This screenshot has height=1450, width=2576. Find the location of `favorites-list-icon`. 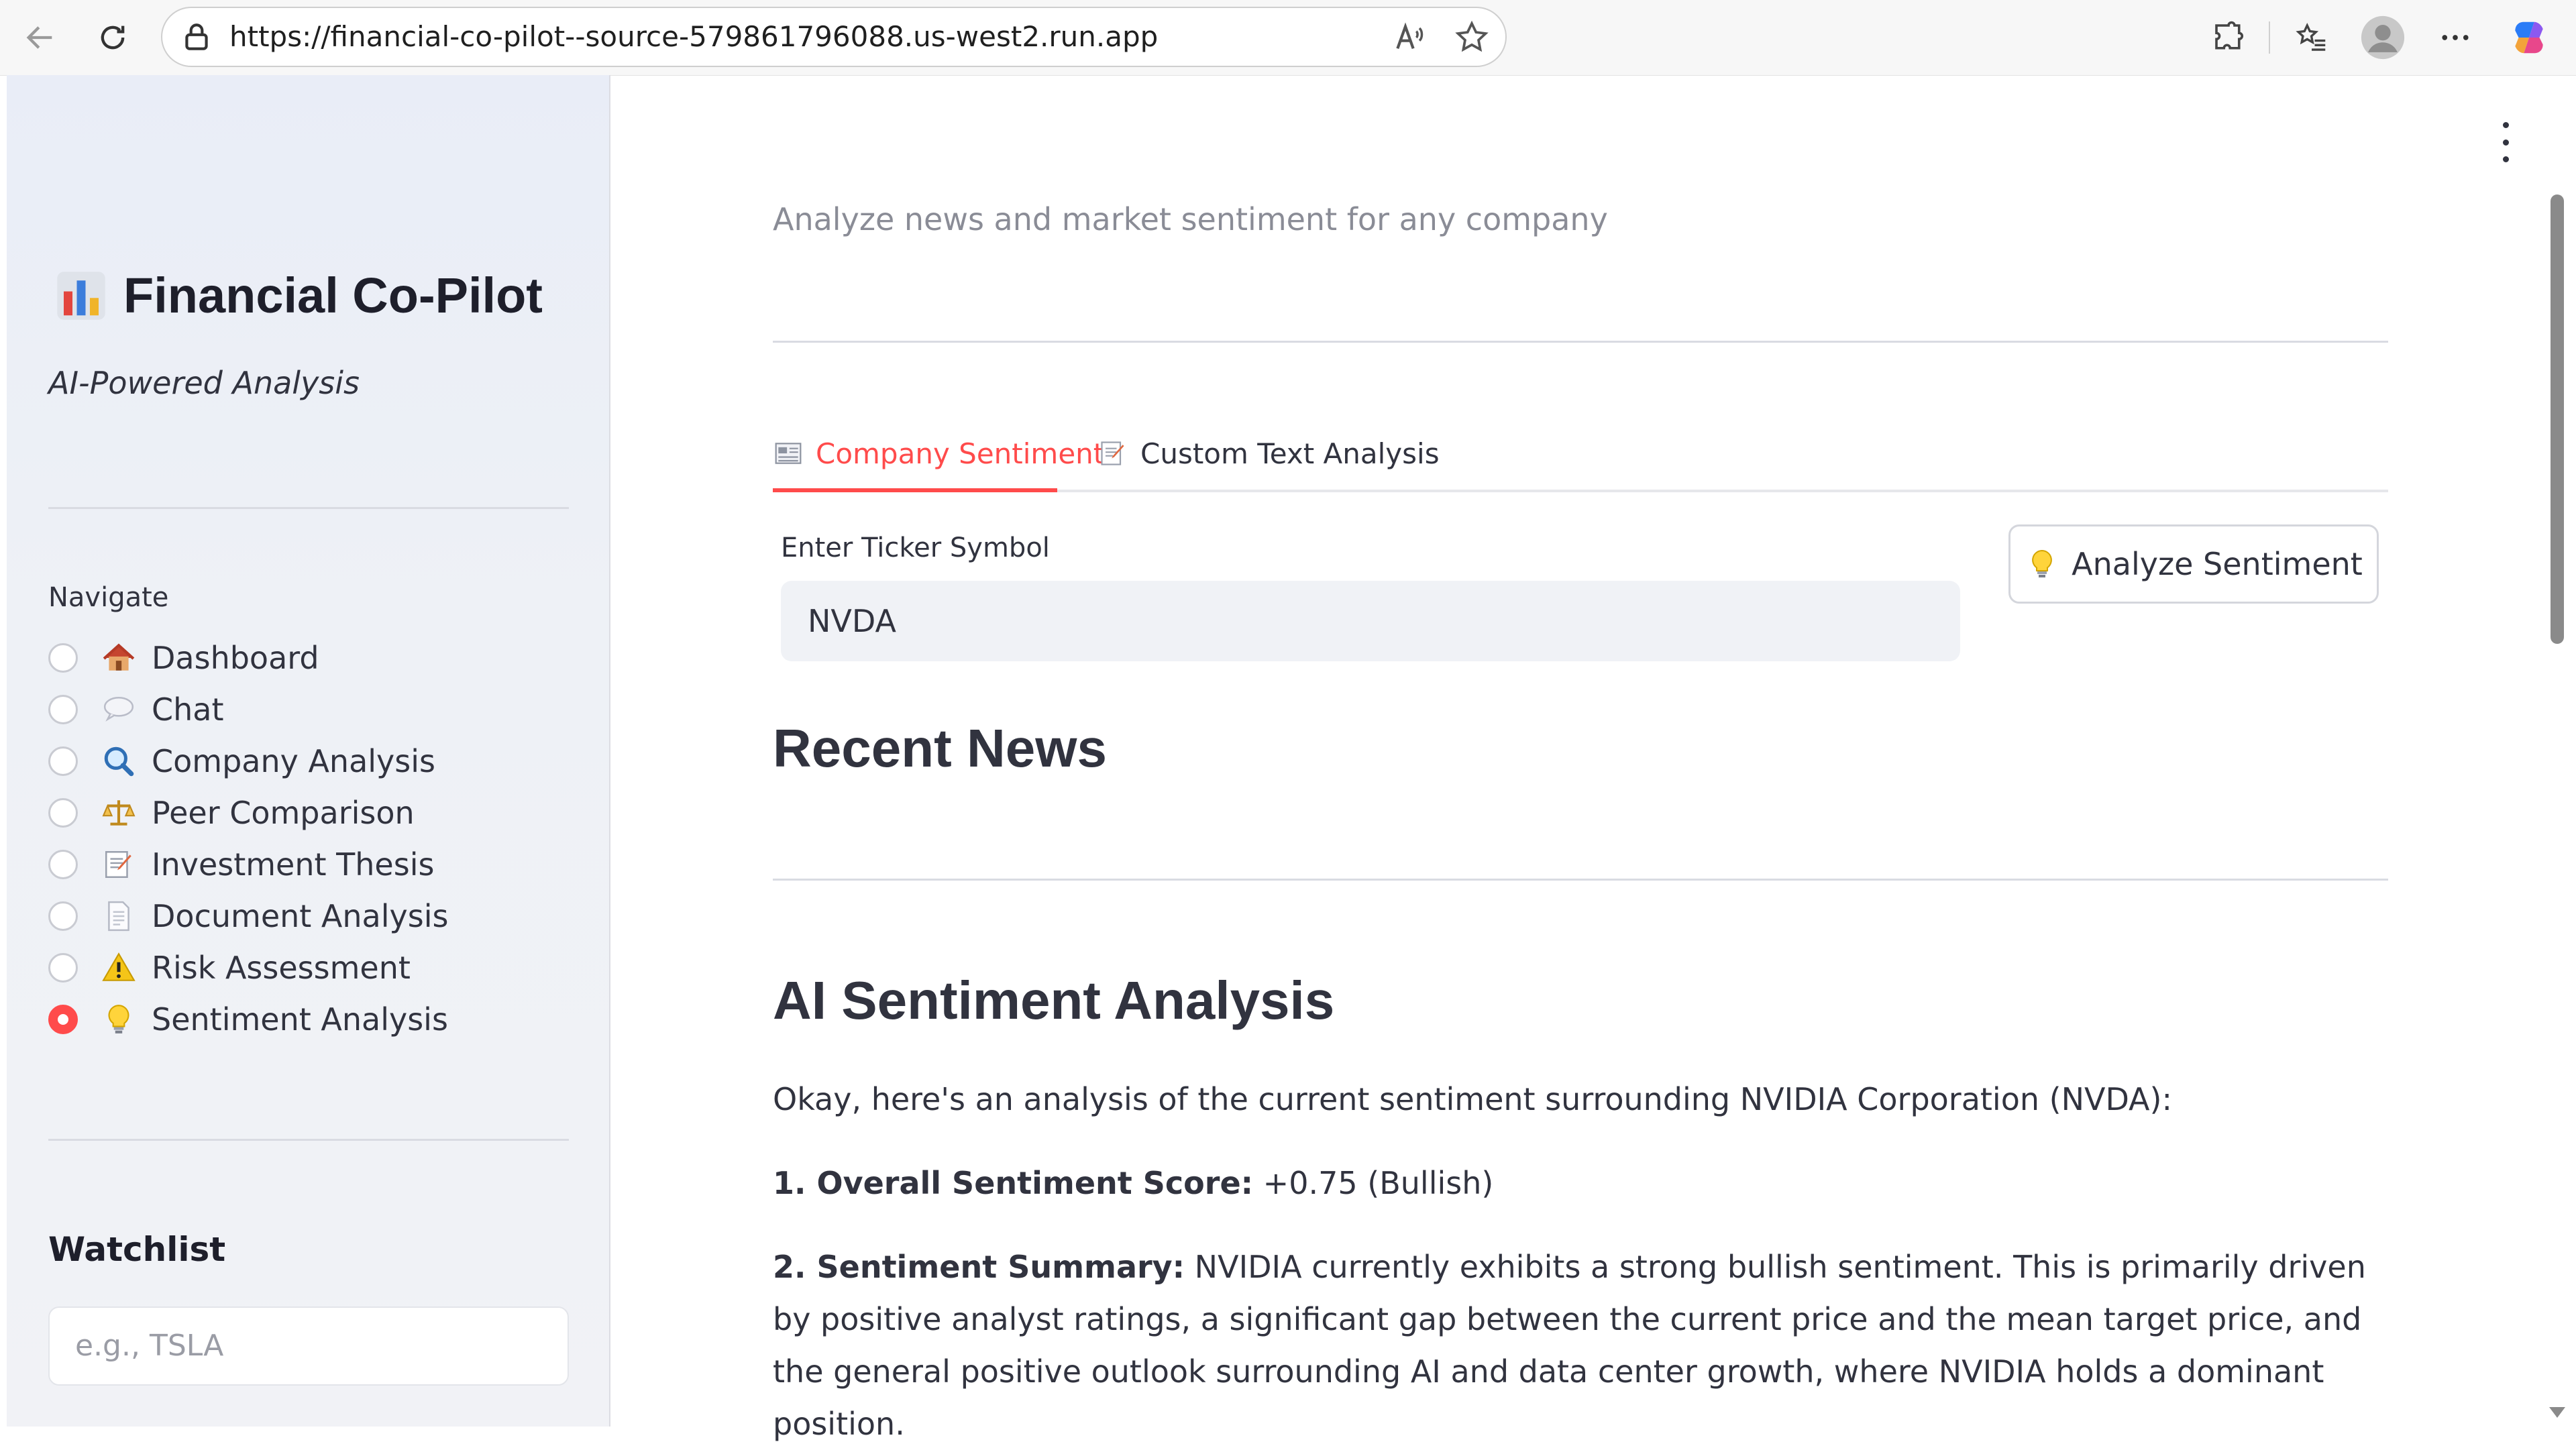

favorites-list-icon is located at coordinates (2311, 37).